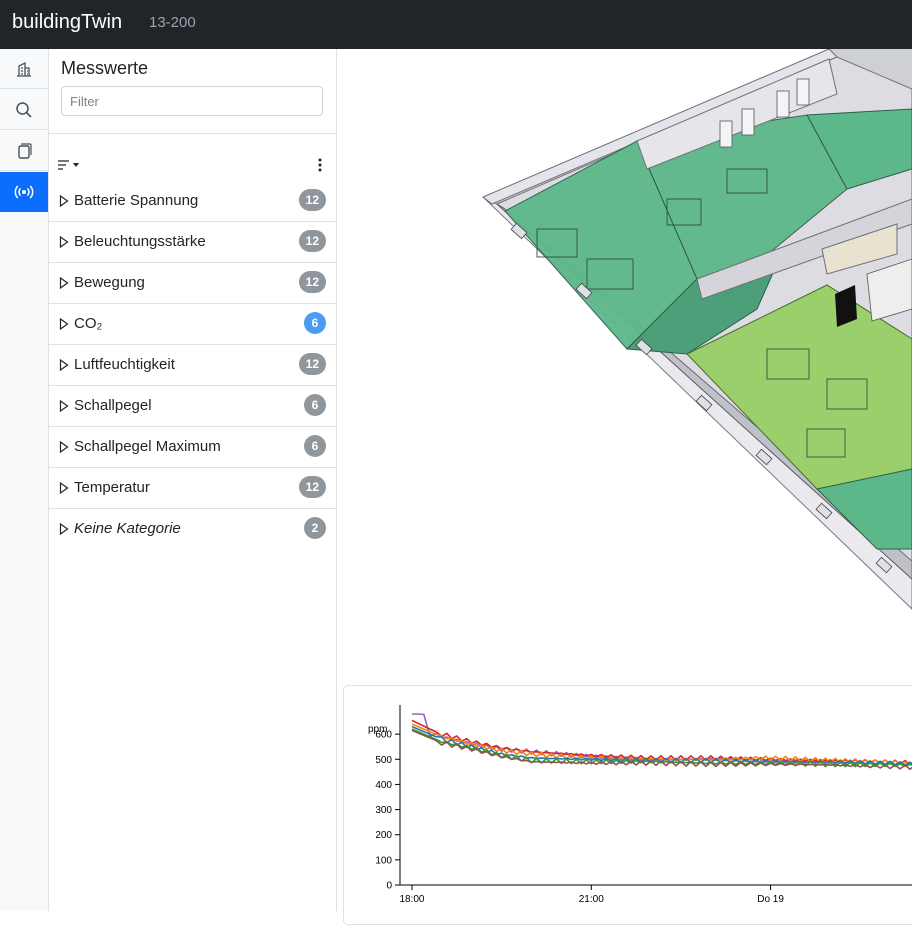 This screenshot has width=912, height=925. Describe the element at coordinates (661, 742) in the screenshot. I see `series-line` at that location.